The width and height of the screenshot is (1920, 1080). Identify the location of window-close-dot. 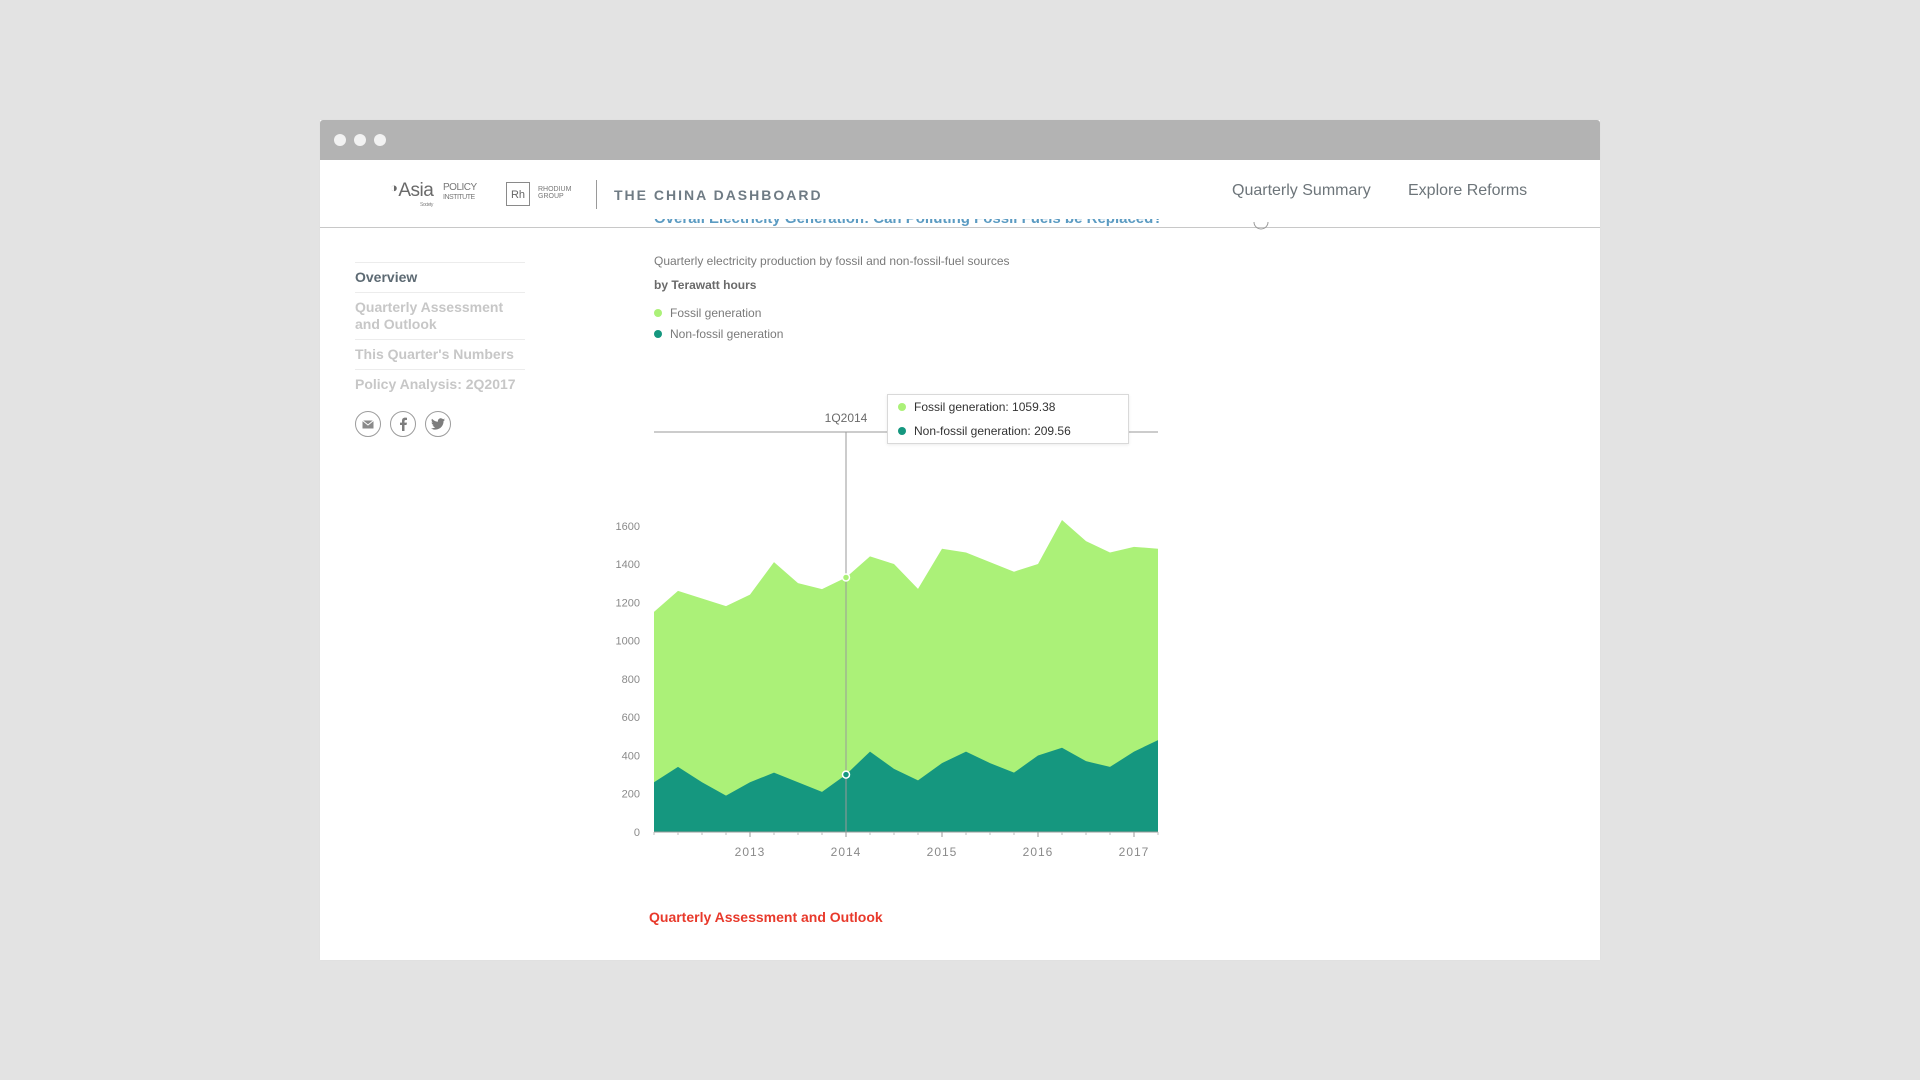
(340, 140).